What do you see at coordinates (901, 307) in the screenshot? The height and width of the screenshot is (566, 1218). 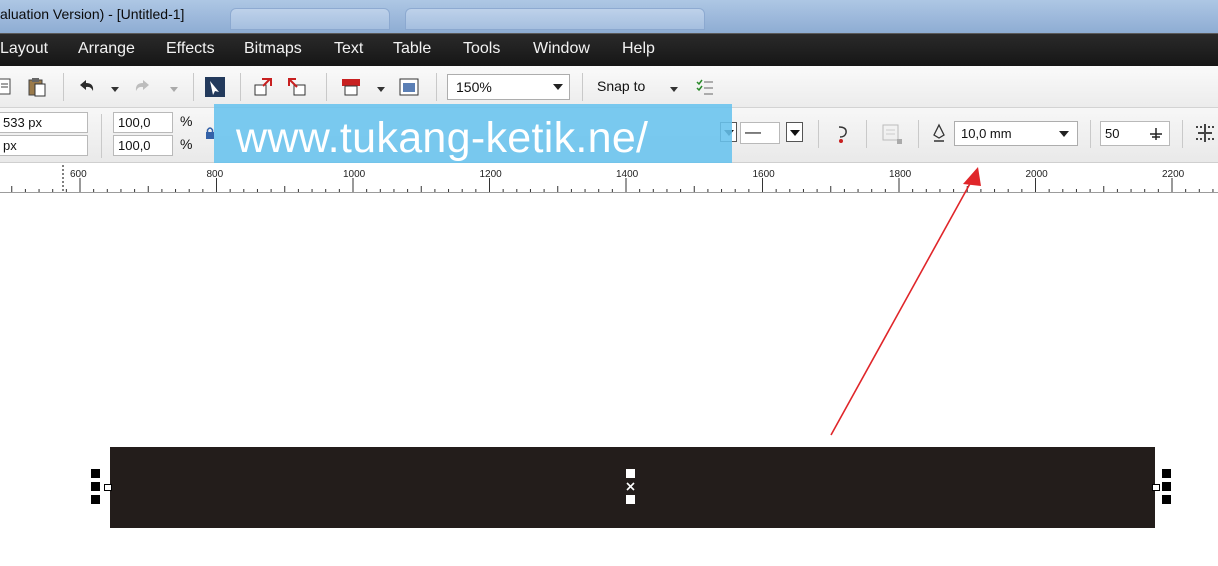 I see `arrow-line` at bounding box center [901, 307].